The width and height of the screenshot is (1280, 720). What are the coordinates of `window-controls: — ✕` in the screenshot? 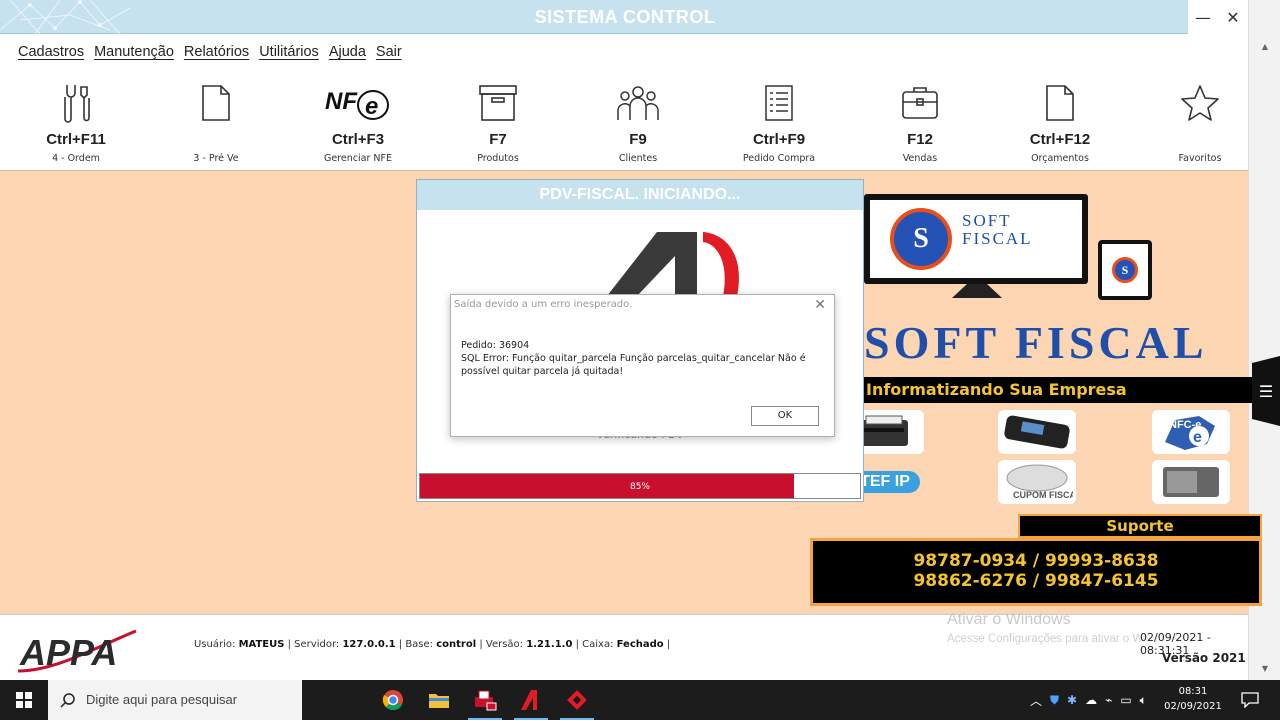 It's located at (1218, 17).